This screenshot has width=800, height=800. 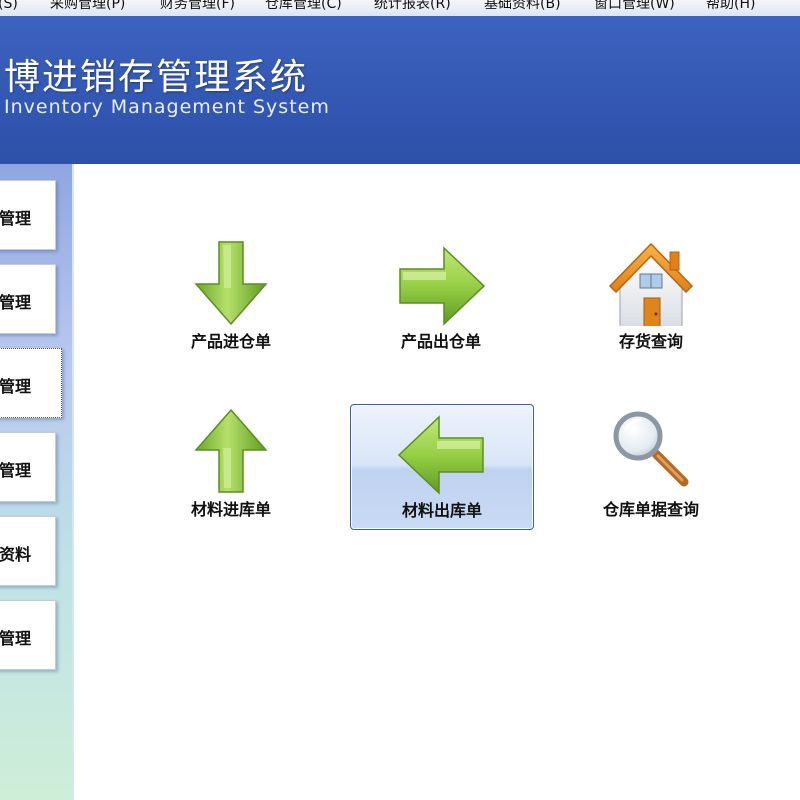 What do you see at coordinates (16, 554) in the screenshot?
I see `sidebar-item-label: 资料` at bounding box center [16, 554].